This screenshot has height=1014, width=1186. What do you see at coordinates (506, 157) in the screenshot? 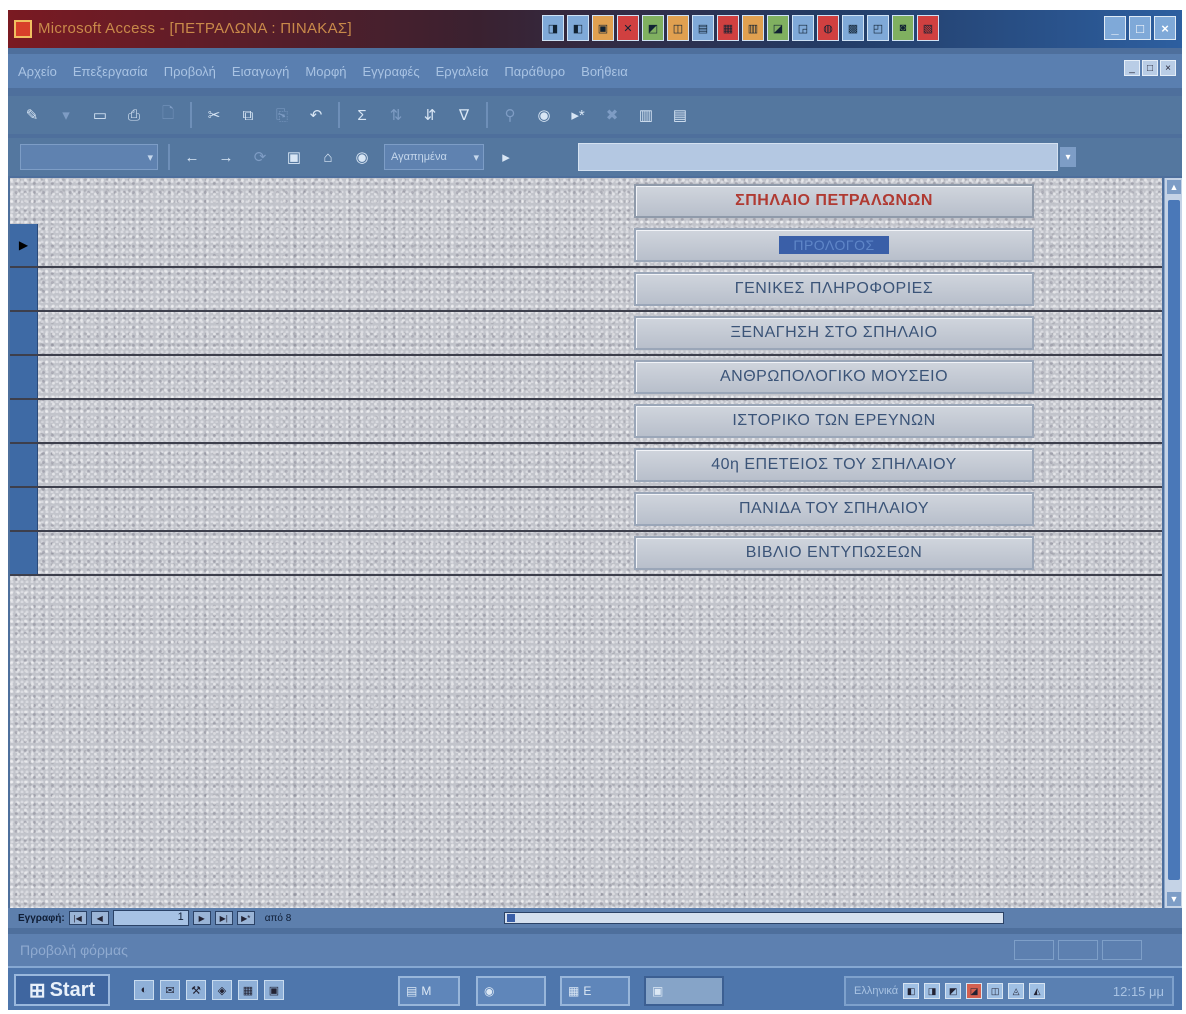
I see `go-icon: ▸` at bounding box center [506, 157].